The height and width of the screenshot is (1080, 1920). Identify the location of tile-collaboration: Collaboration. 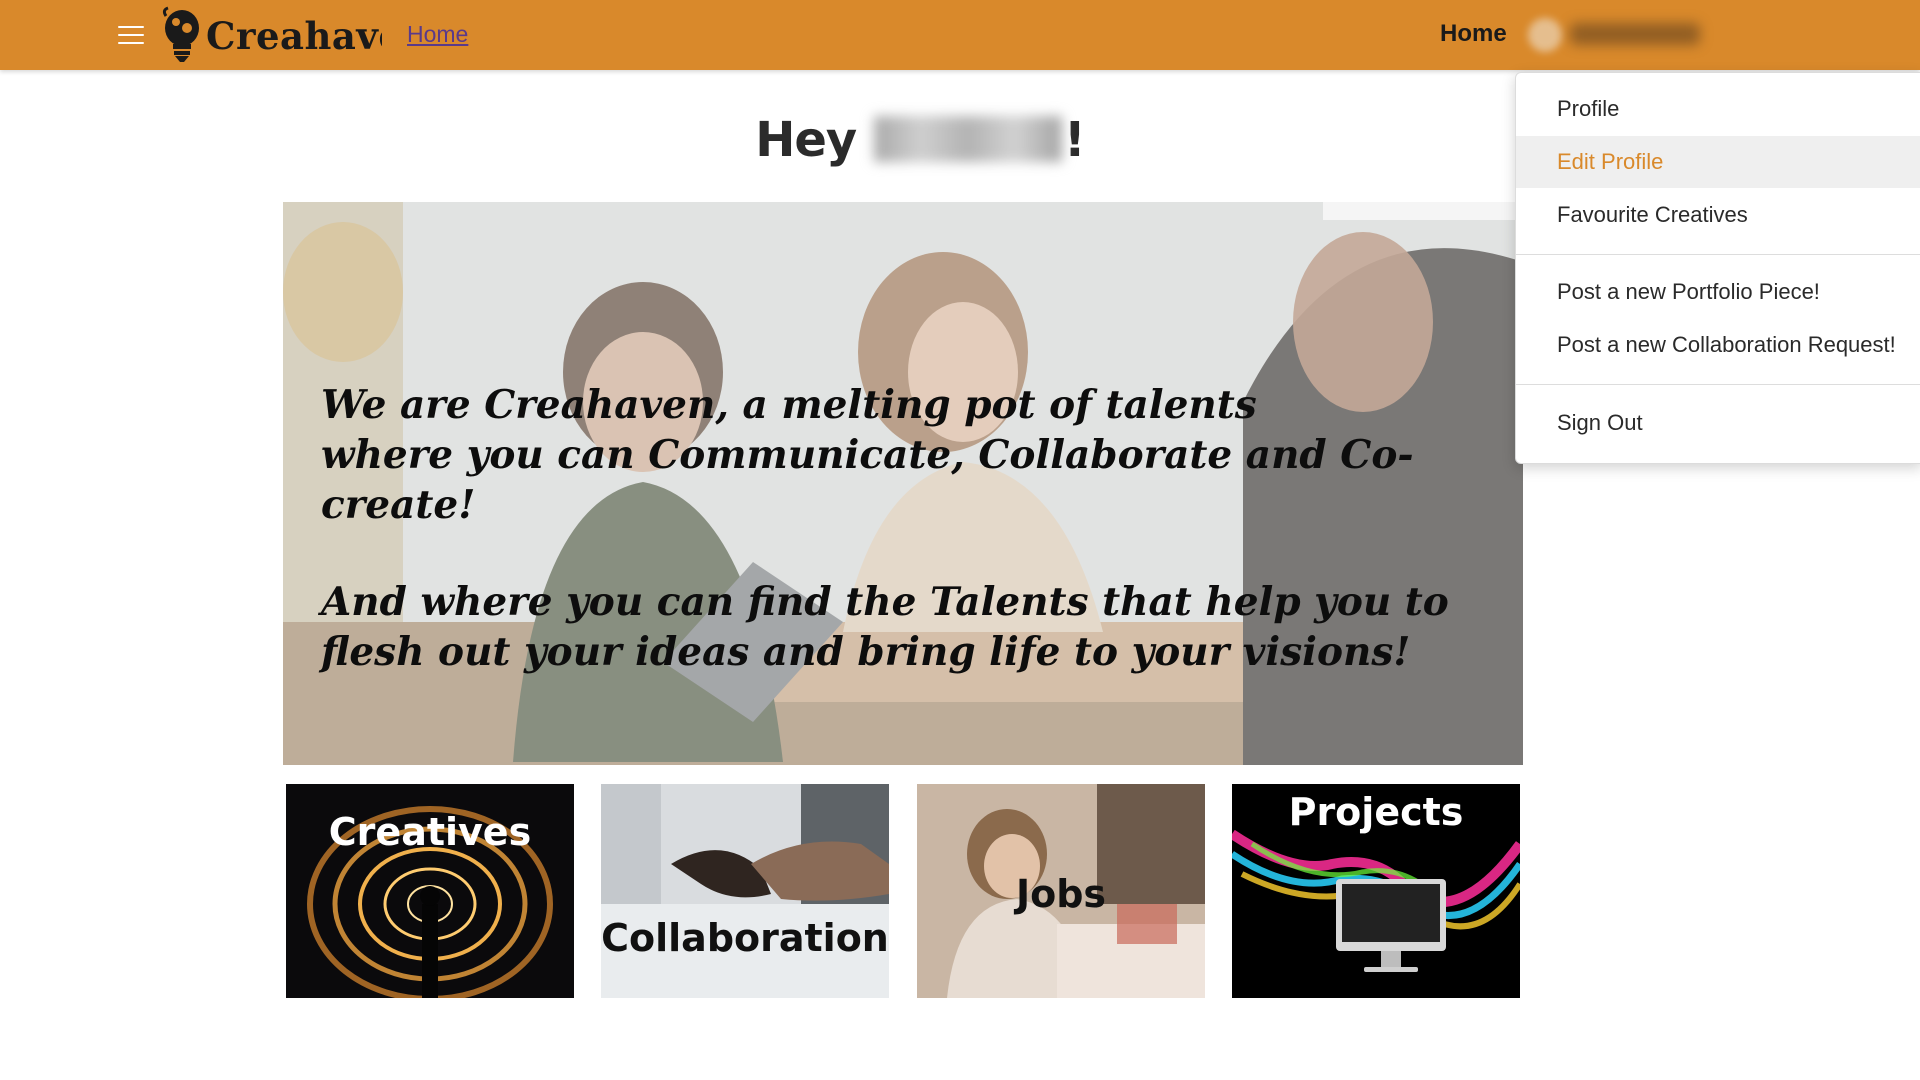
(745, 891).